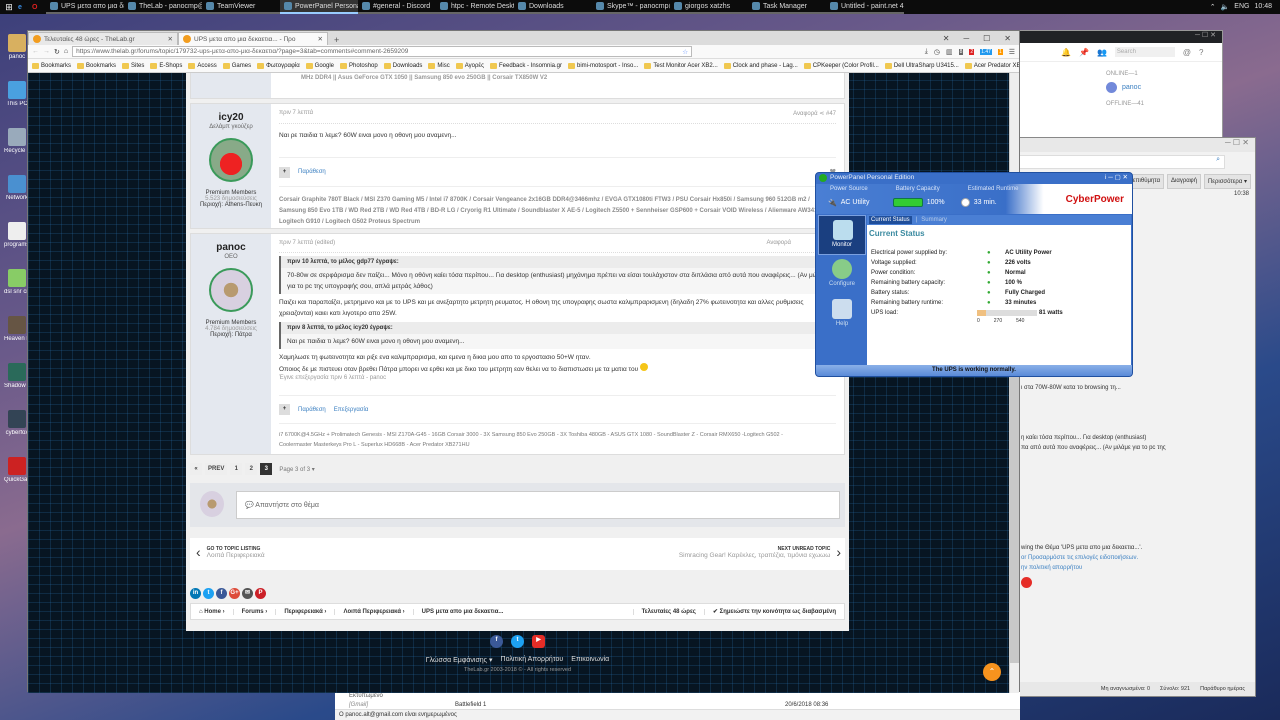 The height and width of the screenshot is (720, 1280). Describe the element at coordinates (532, 660) in the screenshot. I see `privacy-policy-link: Πολιτική Απορρήτου` at that location.